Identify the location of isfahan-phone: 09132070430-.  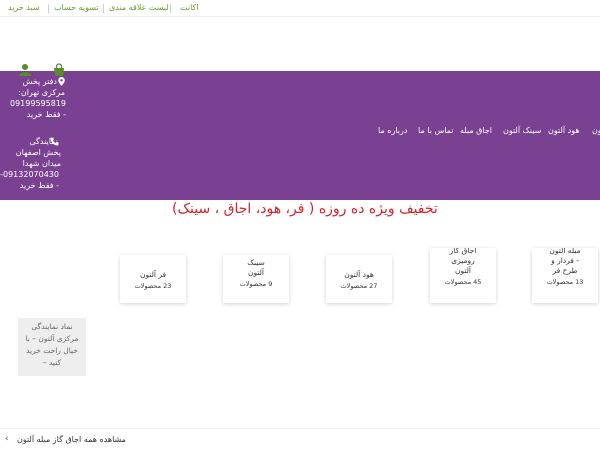
(37, 174).